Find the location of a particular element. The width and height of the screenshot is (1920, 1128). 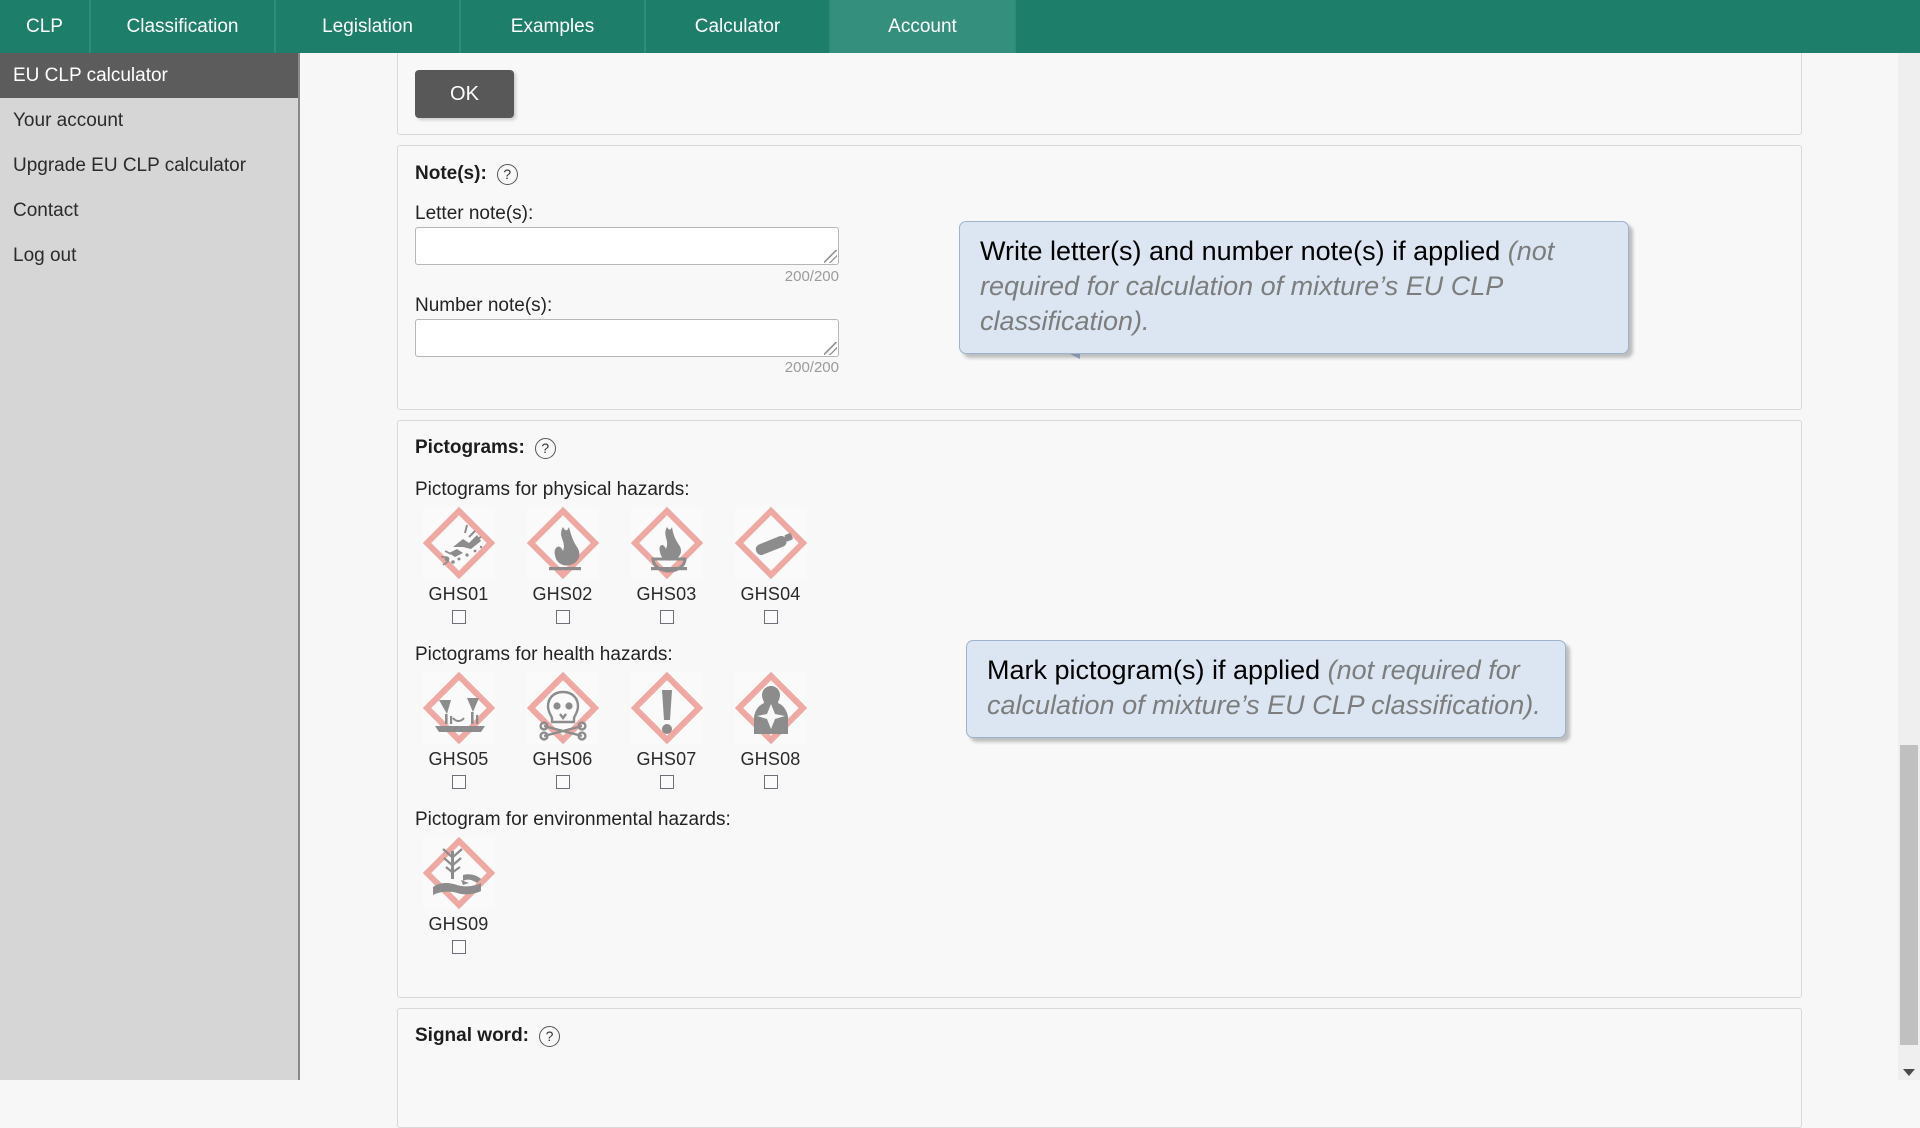

nav-tab-account: Account is located at coordinates (923, 26).